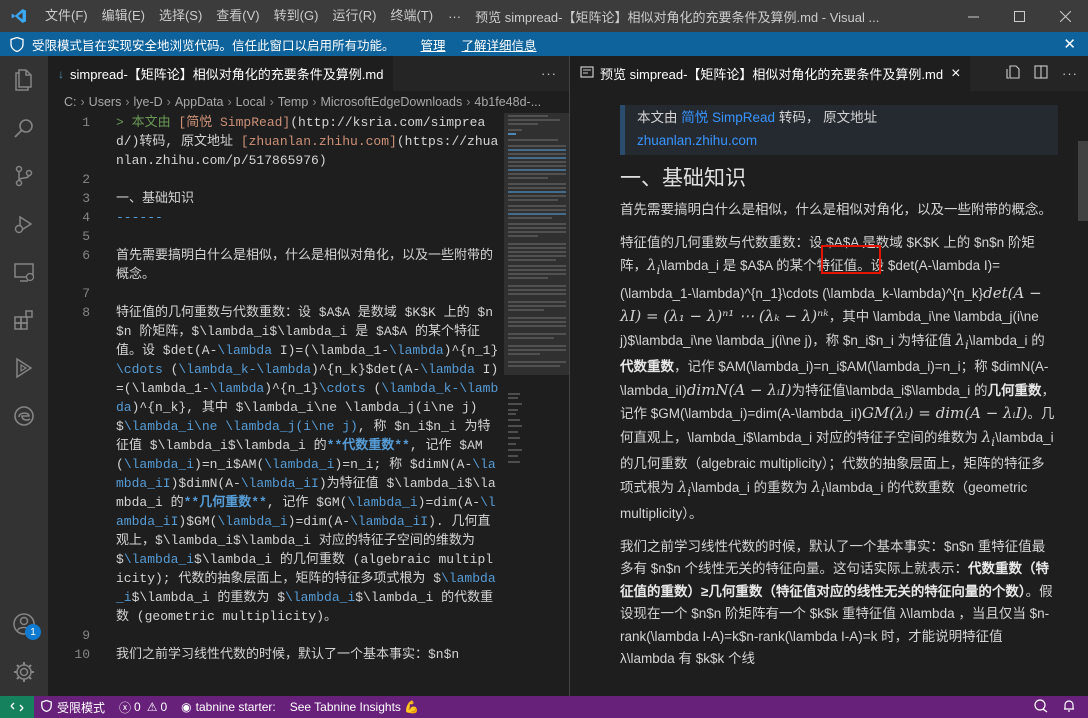 This screenshot has width=1088, height=718. What do you see at coordinates (342, 388) in the screenshot?
I see `code-token: \cdots` at bounding box center [342, 388].